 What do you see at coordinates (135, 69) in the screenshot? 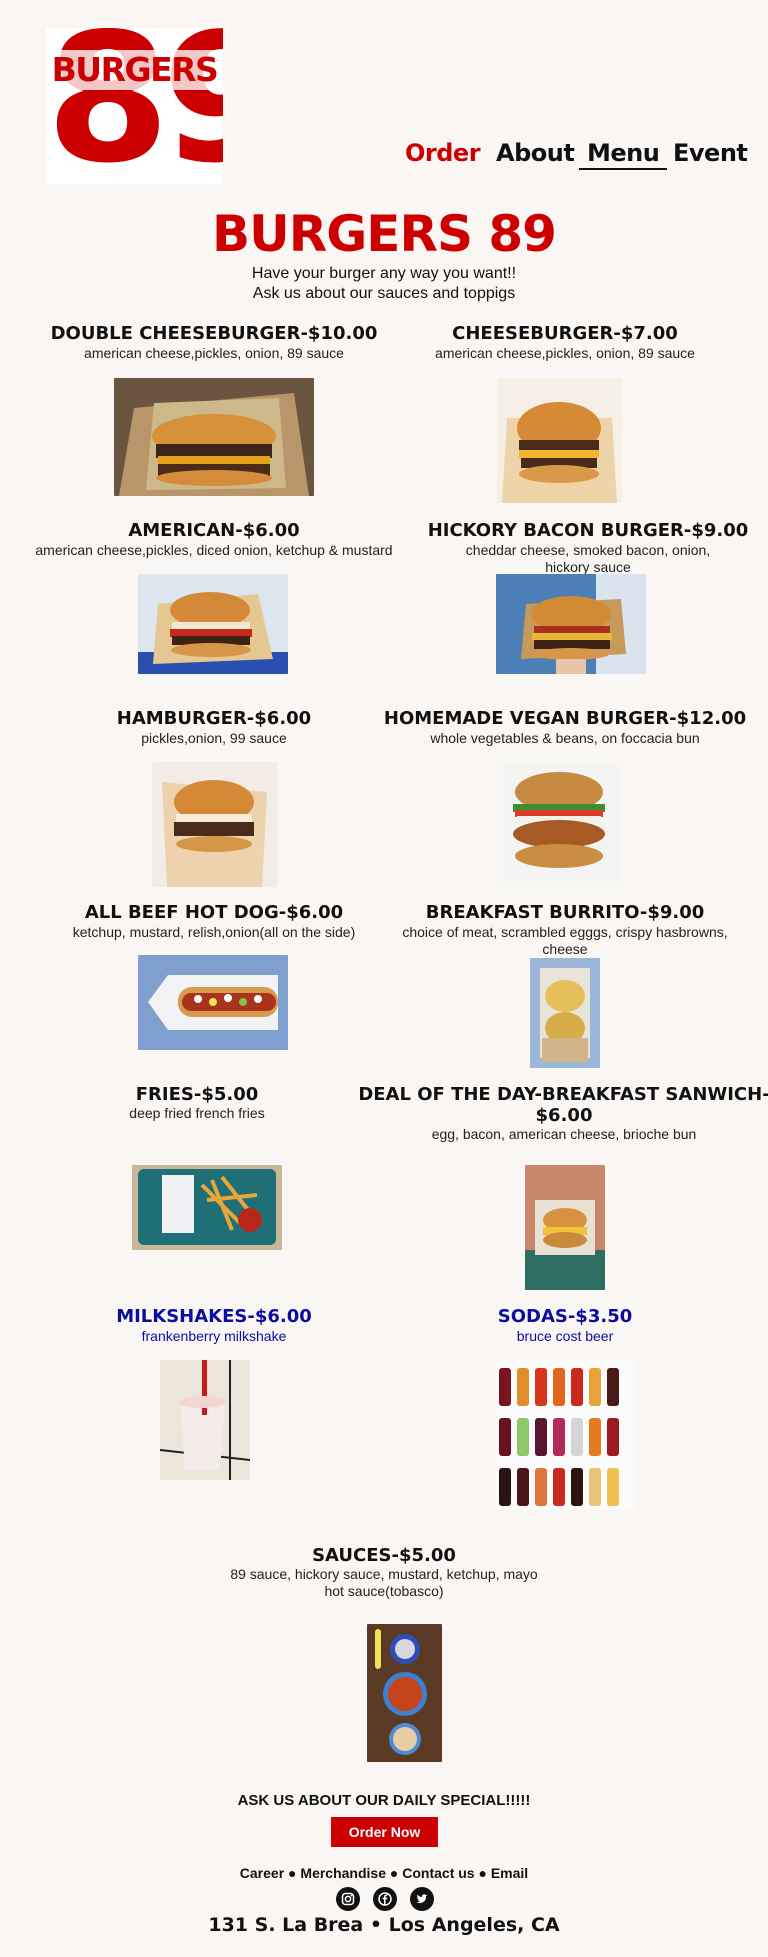
I see `logo-word: BURGERS` at bounding box center [135, 69].